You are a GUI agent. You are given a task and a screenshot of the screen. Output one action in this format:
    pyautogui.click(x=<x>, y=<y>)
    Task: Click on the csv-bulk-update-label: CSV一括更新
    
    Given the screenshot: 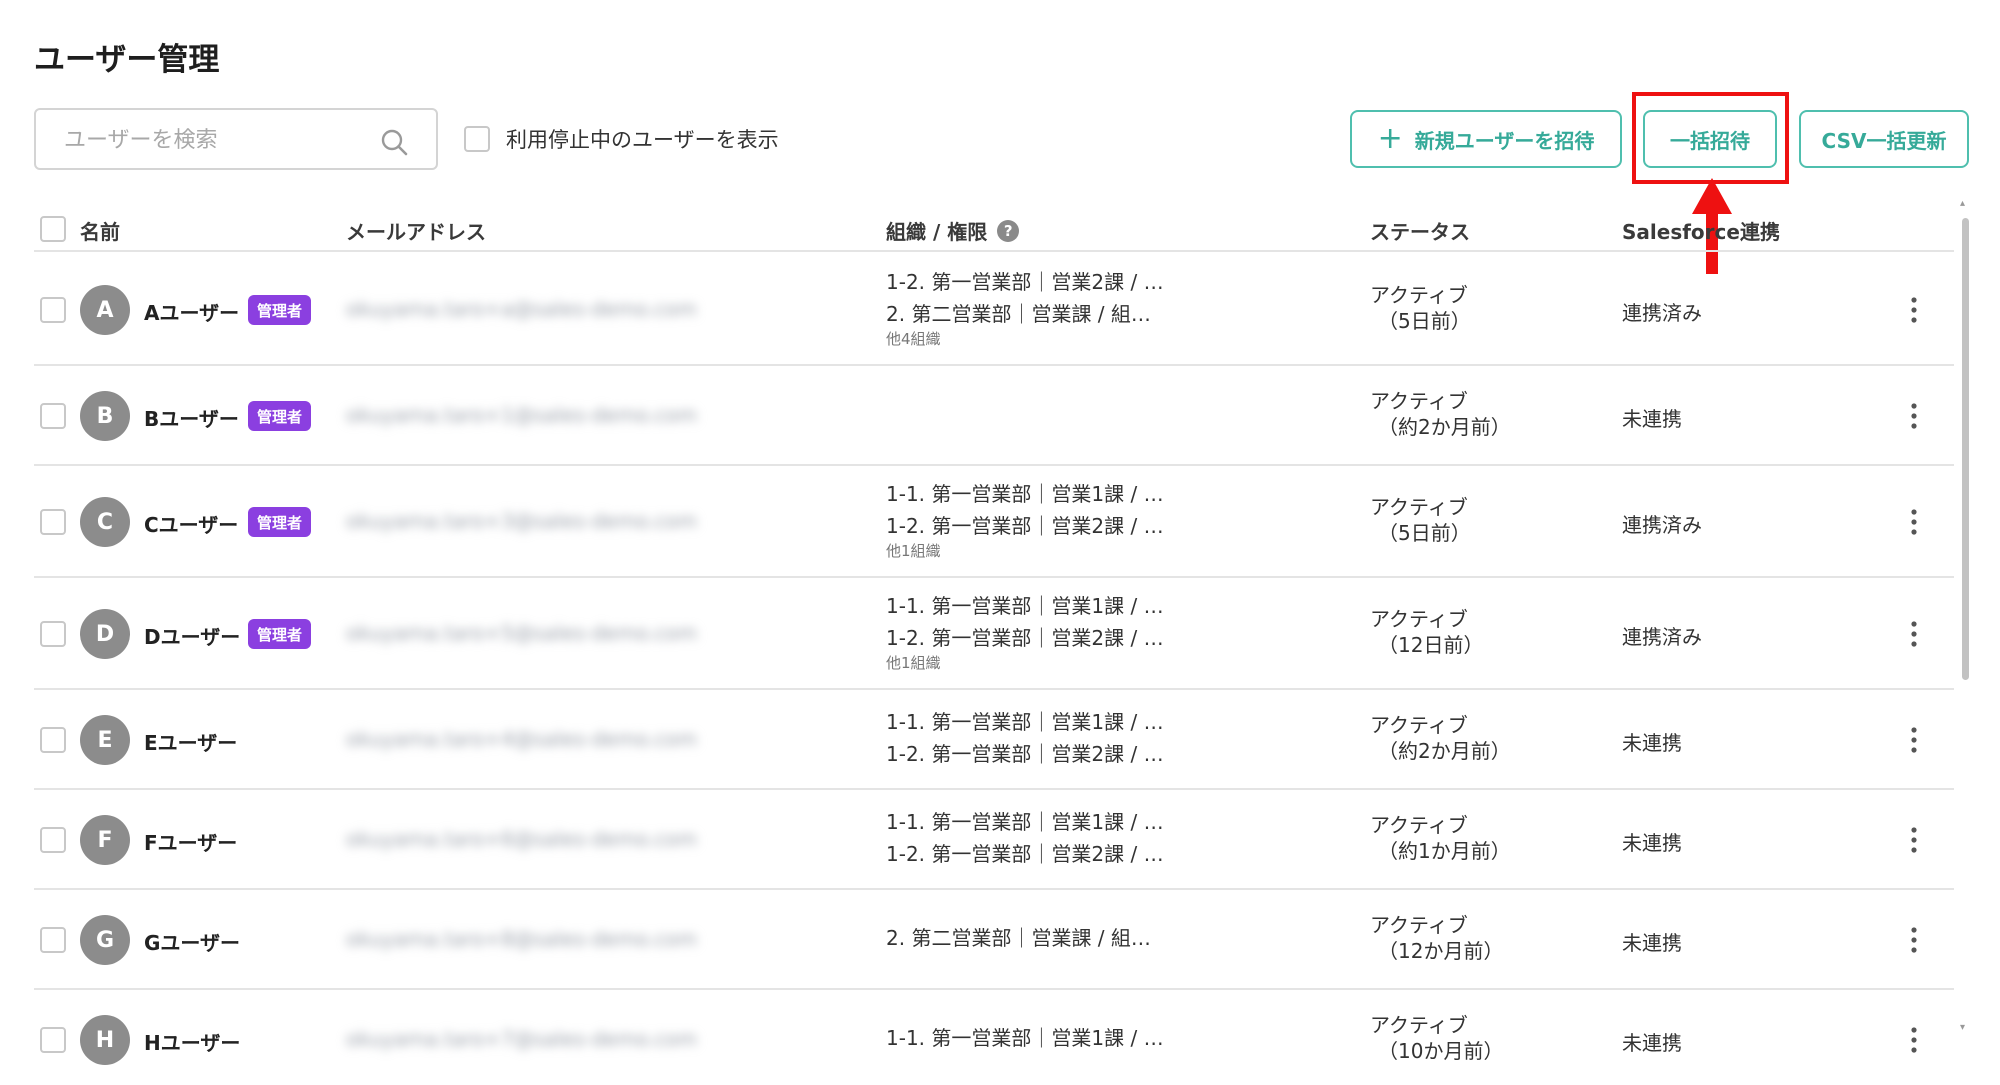 What is the action you would take?
    pyautogui.click(x=1884, y=140)
    